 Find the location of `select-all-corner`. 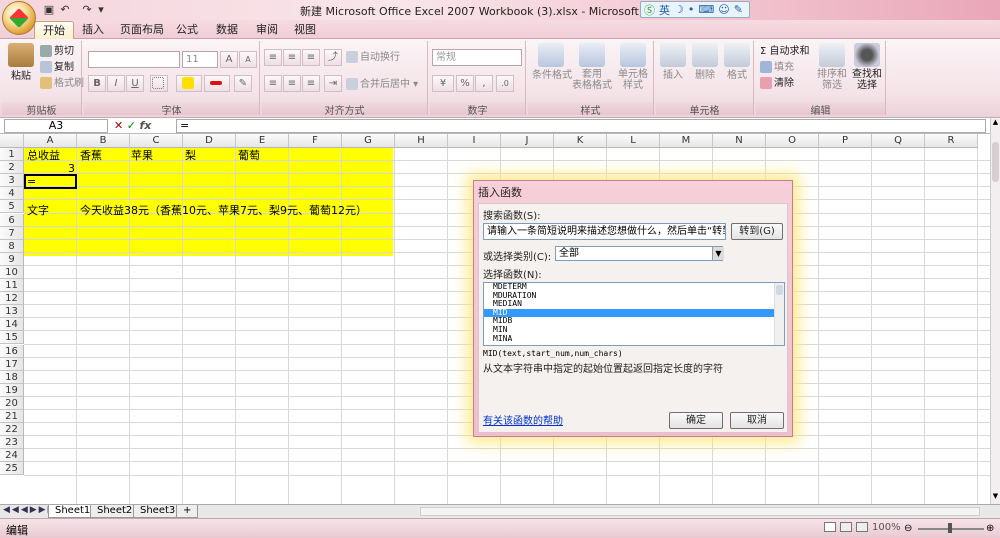

select-all-corner is located at coordinates (12, 141).